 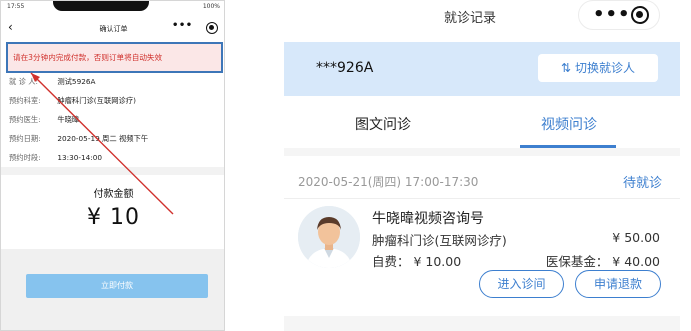 What do you see at coordinates (76, 81) in the screenshot?
I see `info-value: 测试5926A` at bounding box center [76, 81].